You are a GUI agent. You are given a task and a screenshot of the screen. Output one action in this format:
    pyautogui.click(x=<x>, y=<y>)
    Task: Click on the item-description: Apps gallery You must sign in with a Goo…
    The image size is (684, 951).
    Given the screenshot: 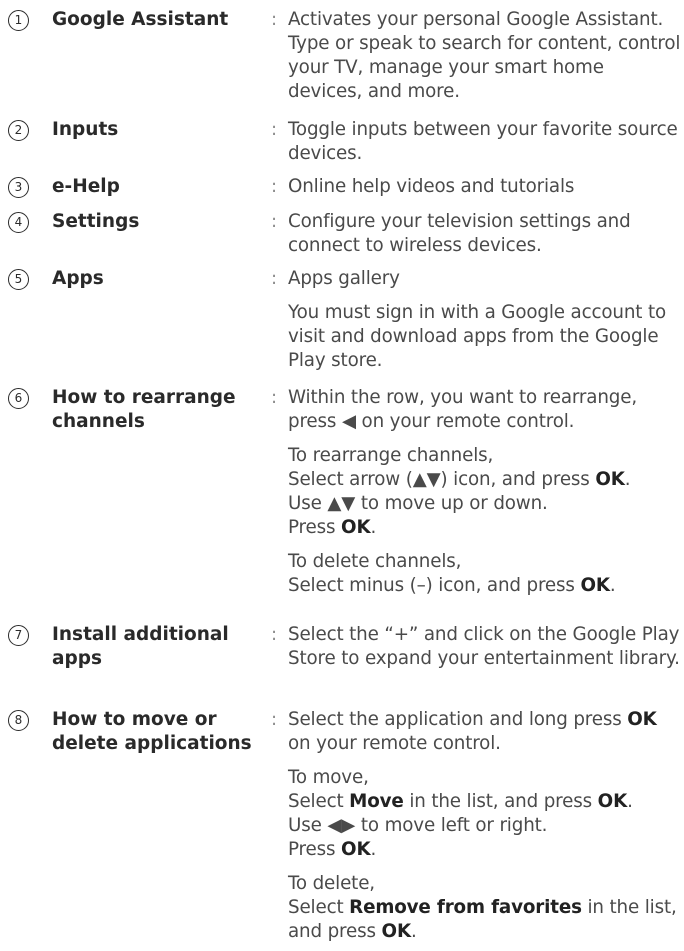 What is the action you would take?
    pyautogui.click(x=485, y=320)
    